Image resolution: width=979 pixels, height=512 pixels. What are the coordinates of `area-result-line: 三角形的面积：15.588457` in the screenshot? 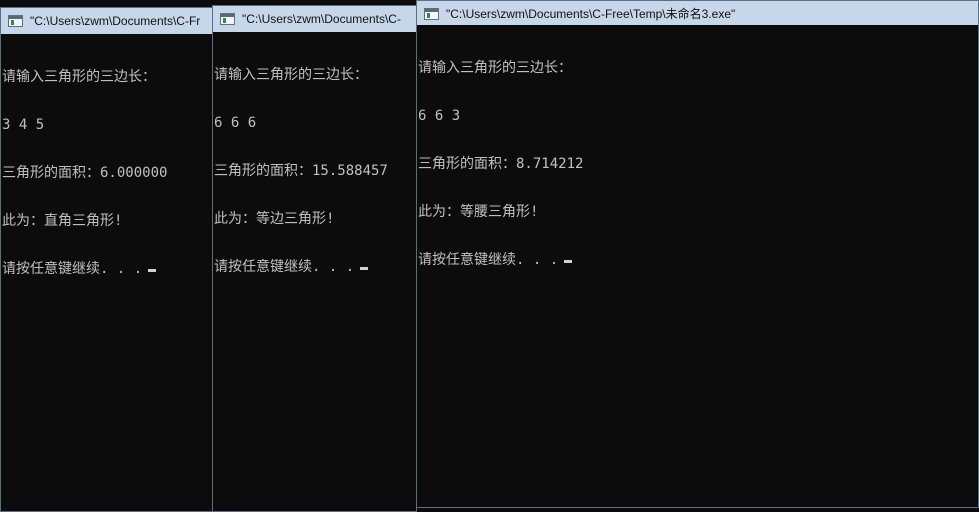 It's located at (301, 171).